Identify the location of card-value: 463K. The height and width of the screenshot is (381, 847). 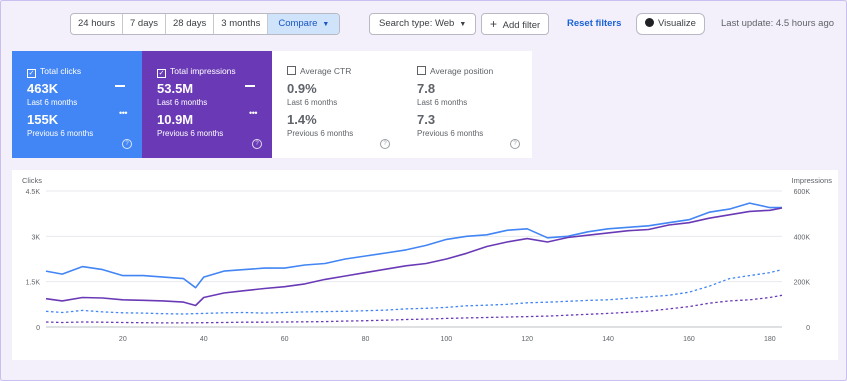
(43, 88).